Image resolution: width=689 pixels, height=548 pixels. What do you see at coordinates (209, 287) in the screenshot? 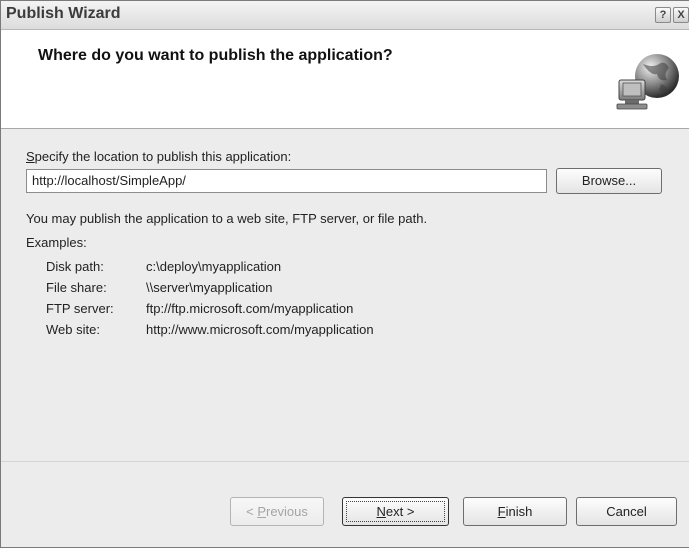
I see `example-value-file-share: \\server\myapplication` at bounding box center [209, 287].